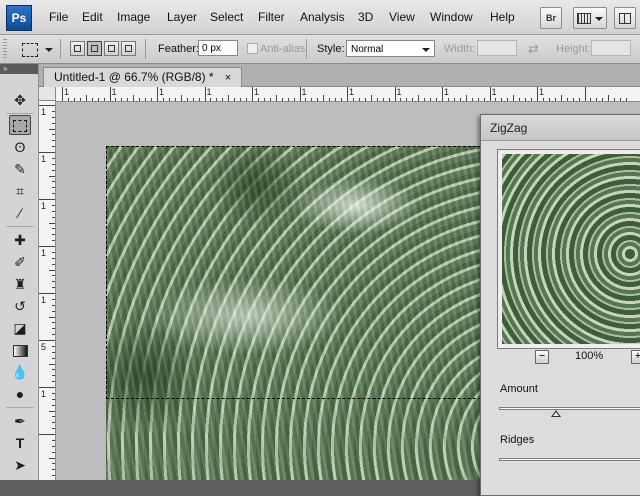 Image resolution: width=640 pixels, height=496 pixels. I want to click on menu-layer: Layer, so click(182, 17).